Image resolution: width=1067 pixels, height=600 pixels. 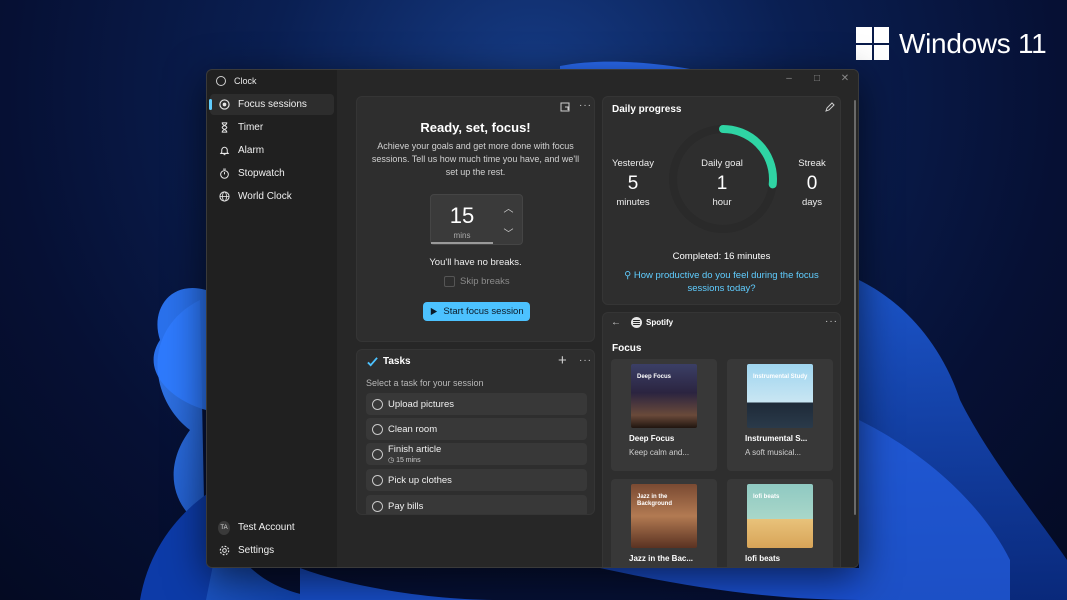 I want to click on task-label: Finish article, so click(x=415, y=449).